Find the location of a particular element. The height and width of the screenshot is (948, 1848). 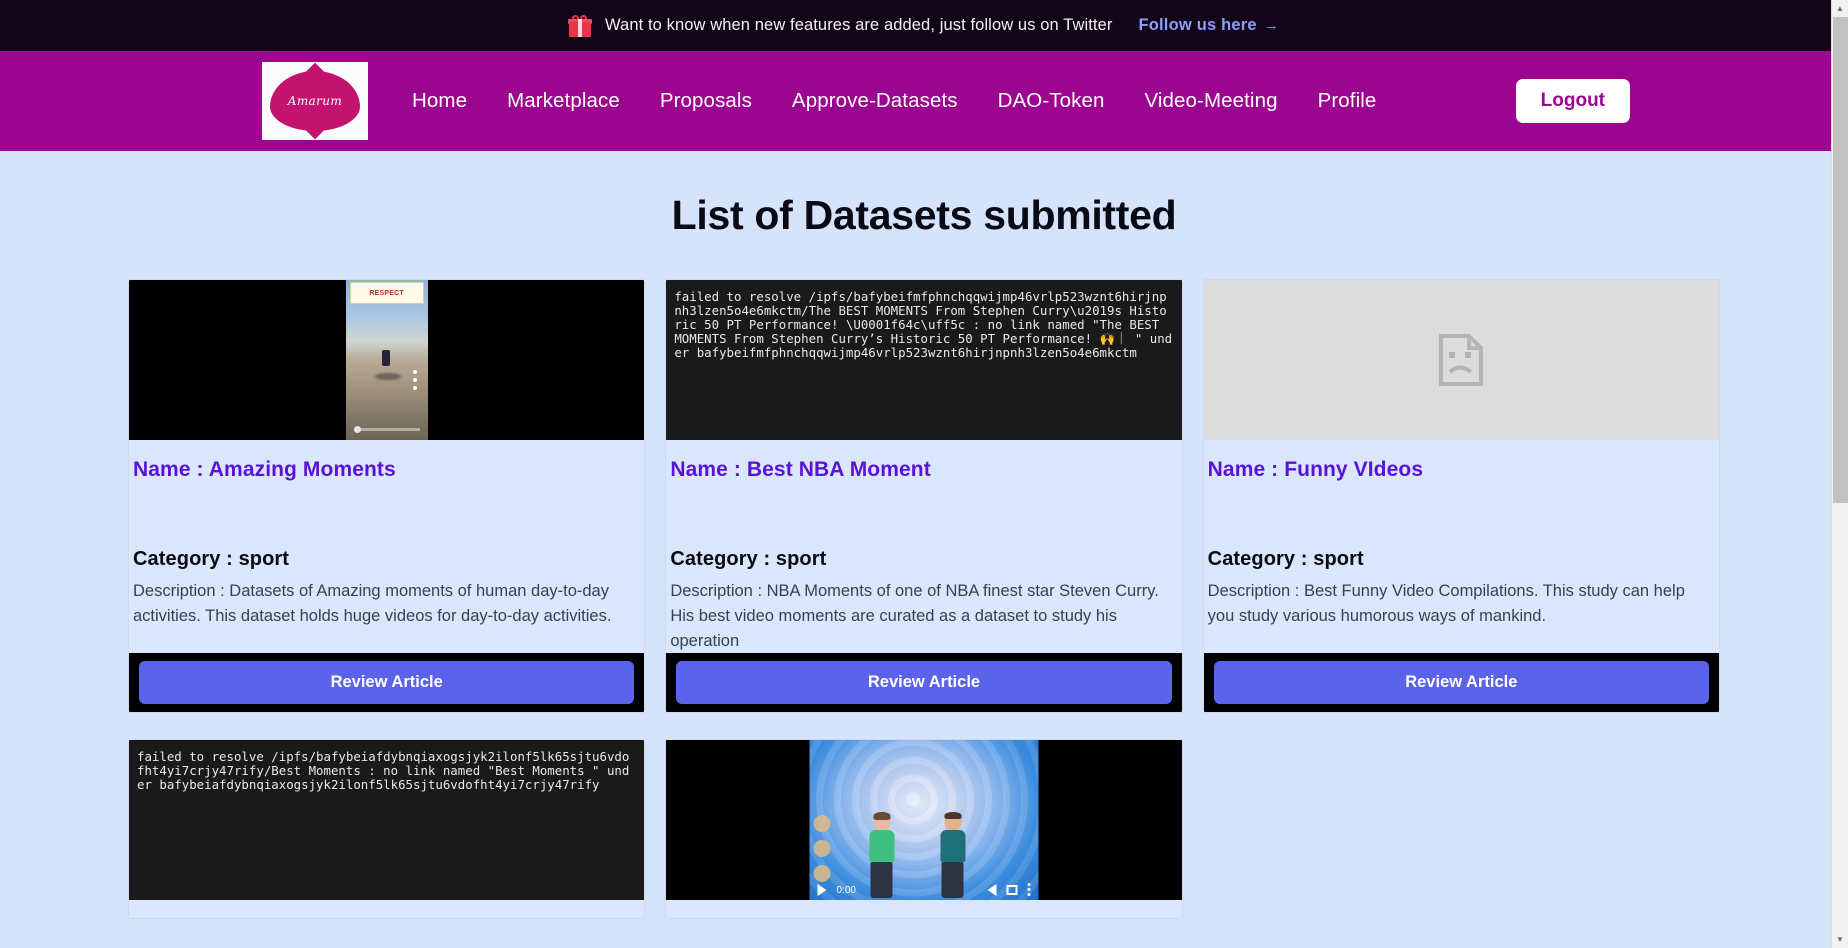

video-subject is located at coordinates (385, 358).